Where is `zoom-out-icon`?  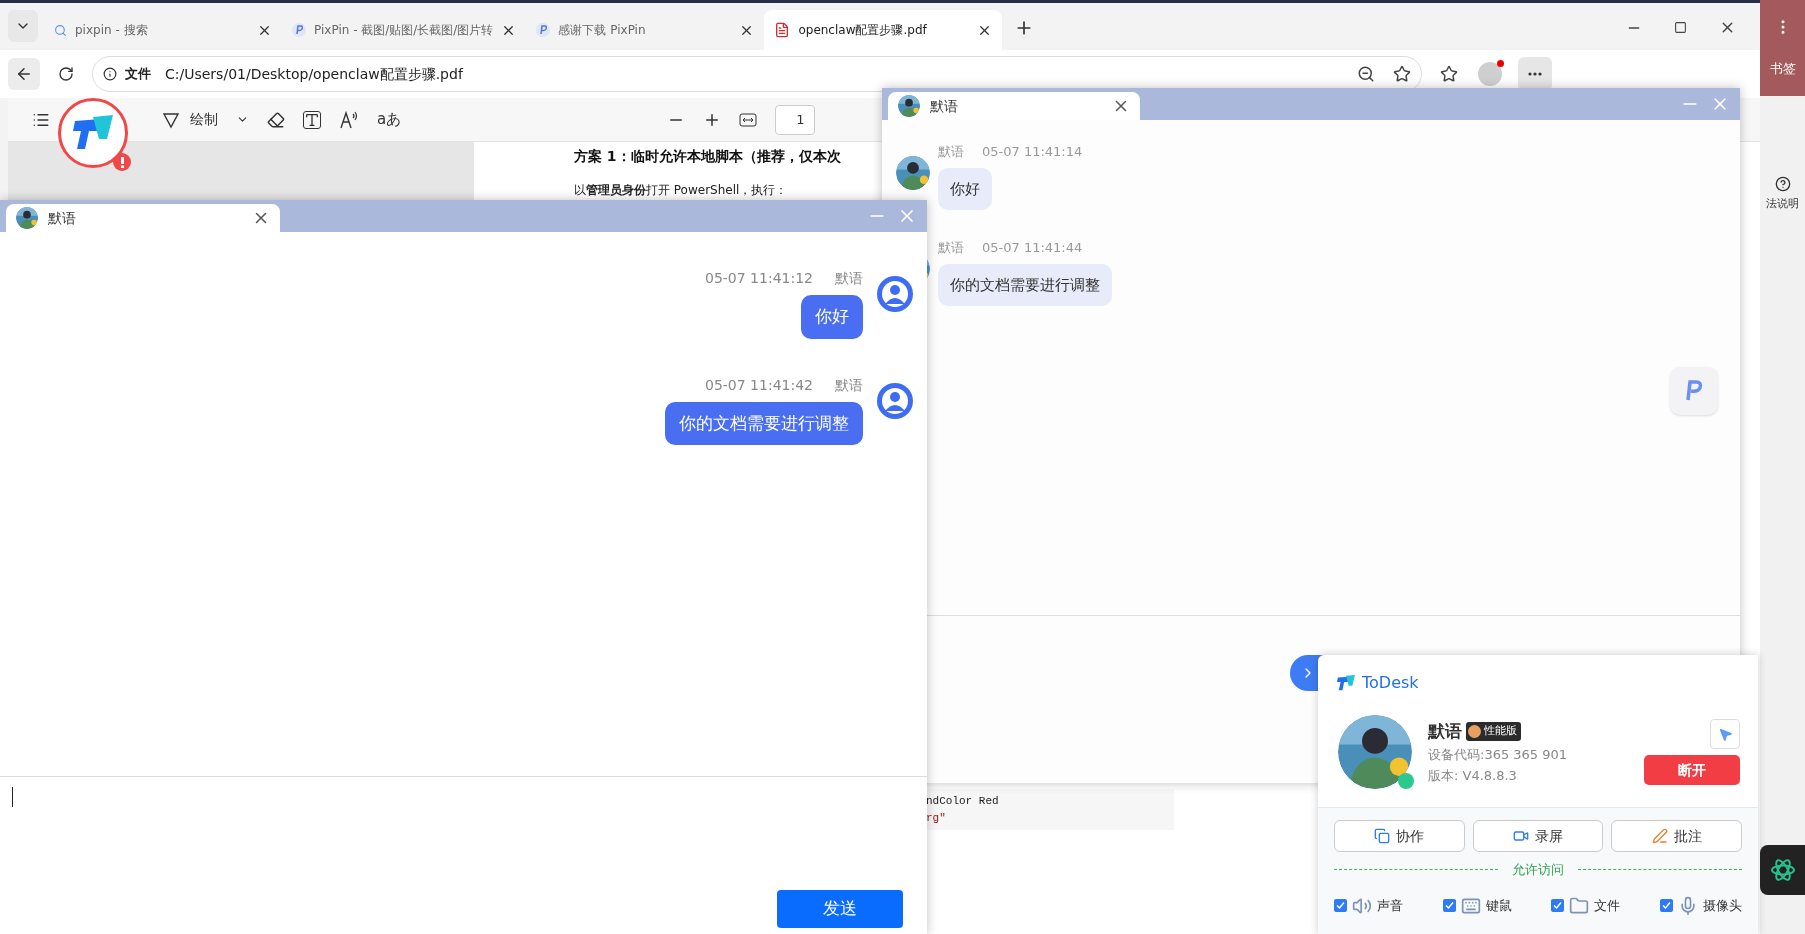
zoom-out-icon is located at coordinates (1366, 74).